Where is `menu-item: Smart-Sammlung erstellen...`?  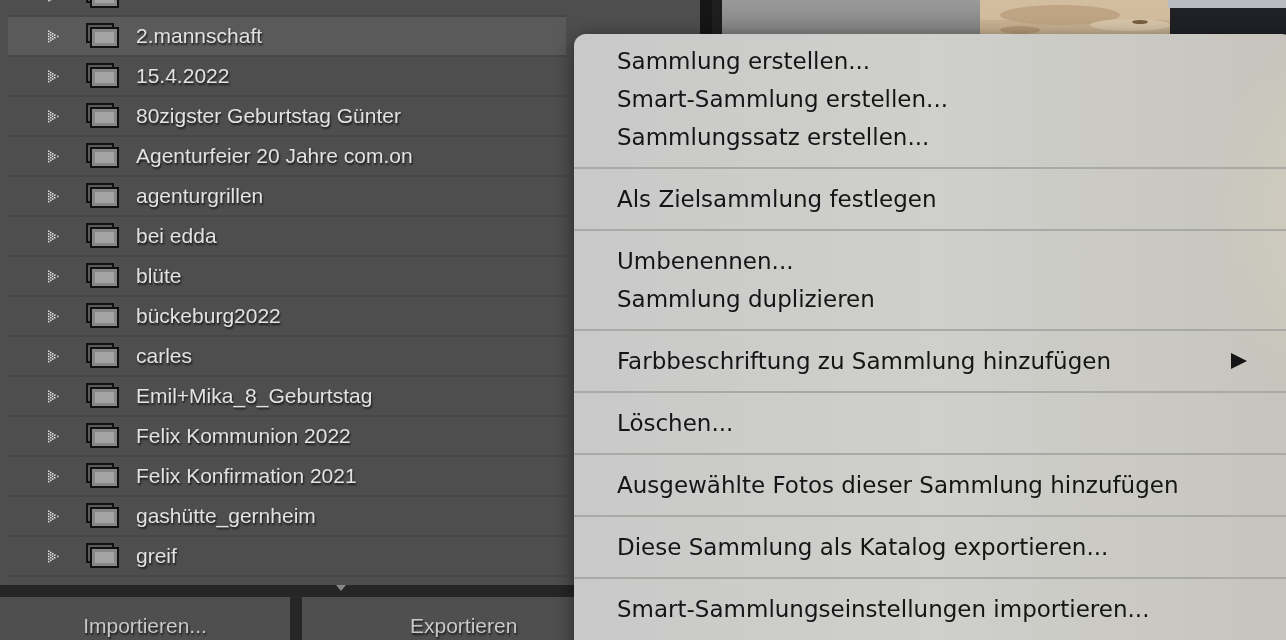
menu-item: Smart-Sammlung erstellen... is located at coordinates (899, 99).